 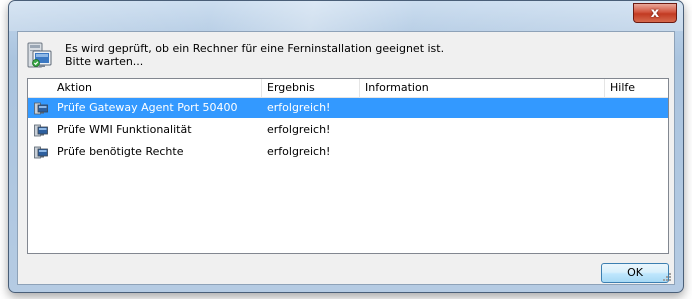 I want to click on column-header-aktion: Aktion, so click(x=157, y=88).